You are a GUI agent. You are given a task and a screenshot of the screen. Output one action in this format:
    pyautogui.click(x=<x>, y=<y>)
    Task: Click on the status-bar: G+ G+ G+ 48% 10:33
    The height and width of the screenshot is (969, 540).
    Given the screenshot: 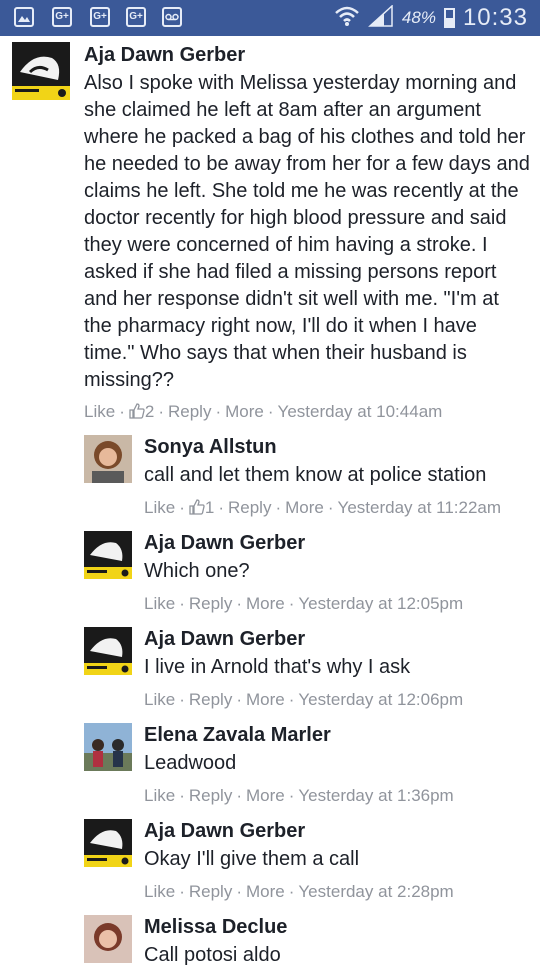 What is the action you would take?
    pyautogui.click(x=270, y=18)
    